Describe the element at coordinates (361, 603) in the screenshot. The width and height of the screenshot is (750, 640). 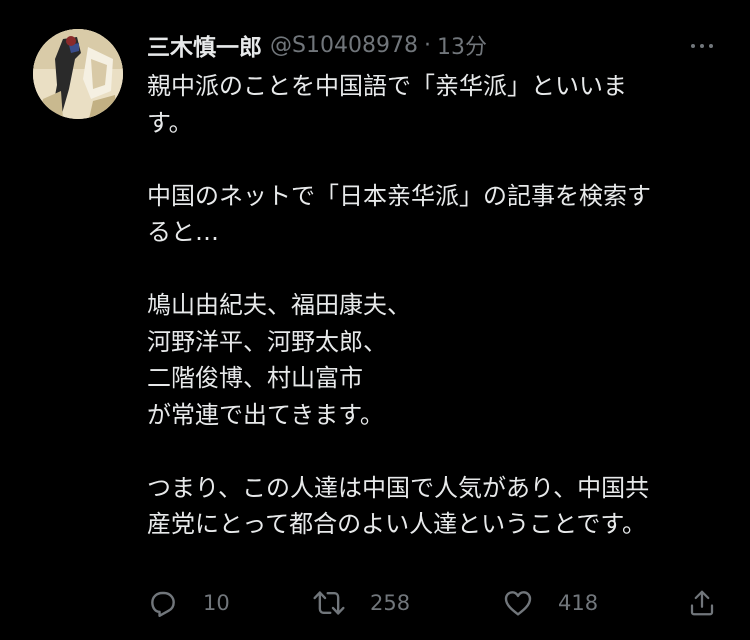
I see `retweet-button: 258` at that location.